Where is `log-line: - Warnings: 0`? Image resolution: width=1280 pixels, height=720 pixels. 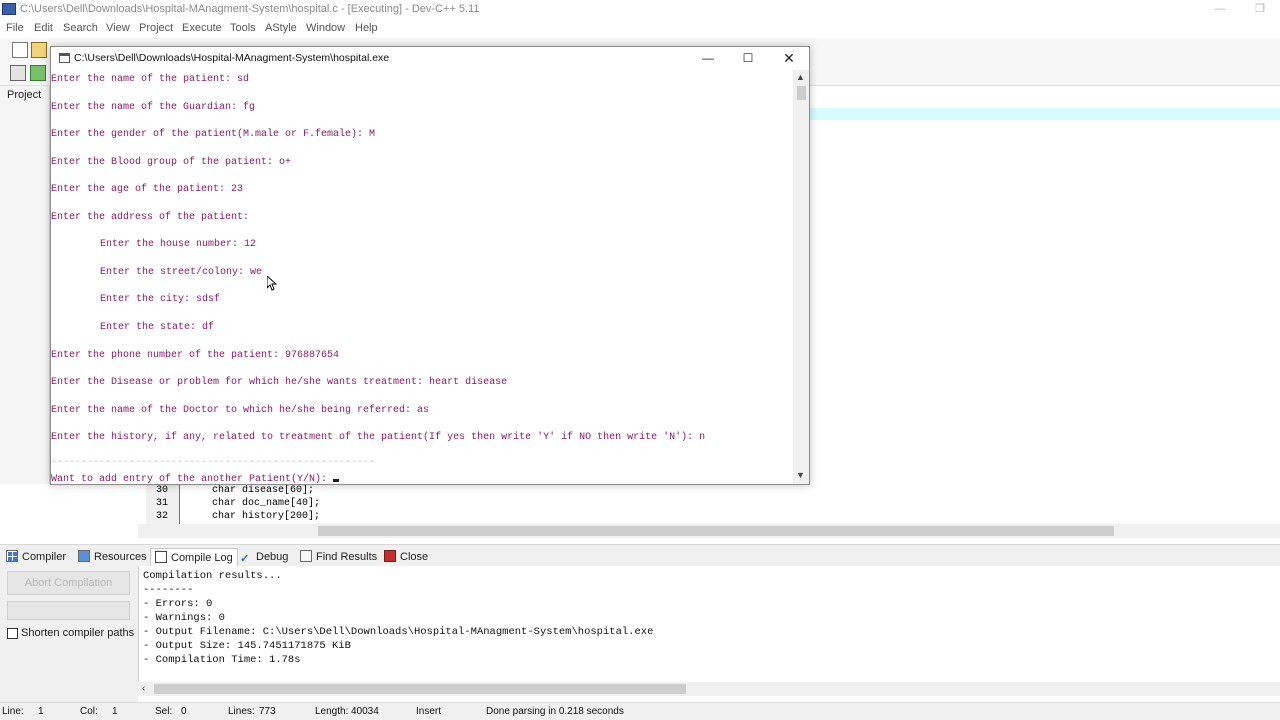
log-line: - Warnings: 0 is located at coordinates (184, 618).